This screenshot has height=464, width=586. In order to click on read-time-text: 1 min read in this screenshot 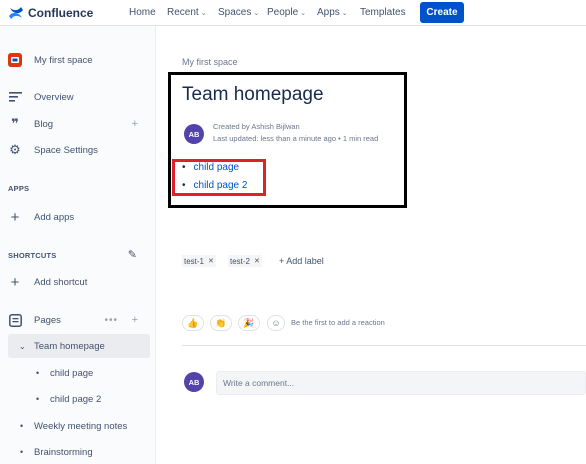, I will do `click(360, 138)`.